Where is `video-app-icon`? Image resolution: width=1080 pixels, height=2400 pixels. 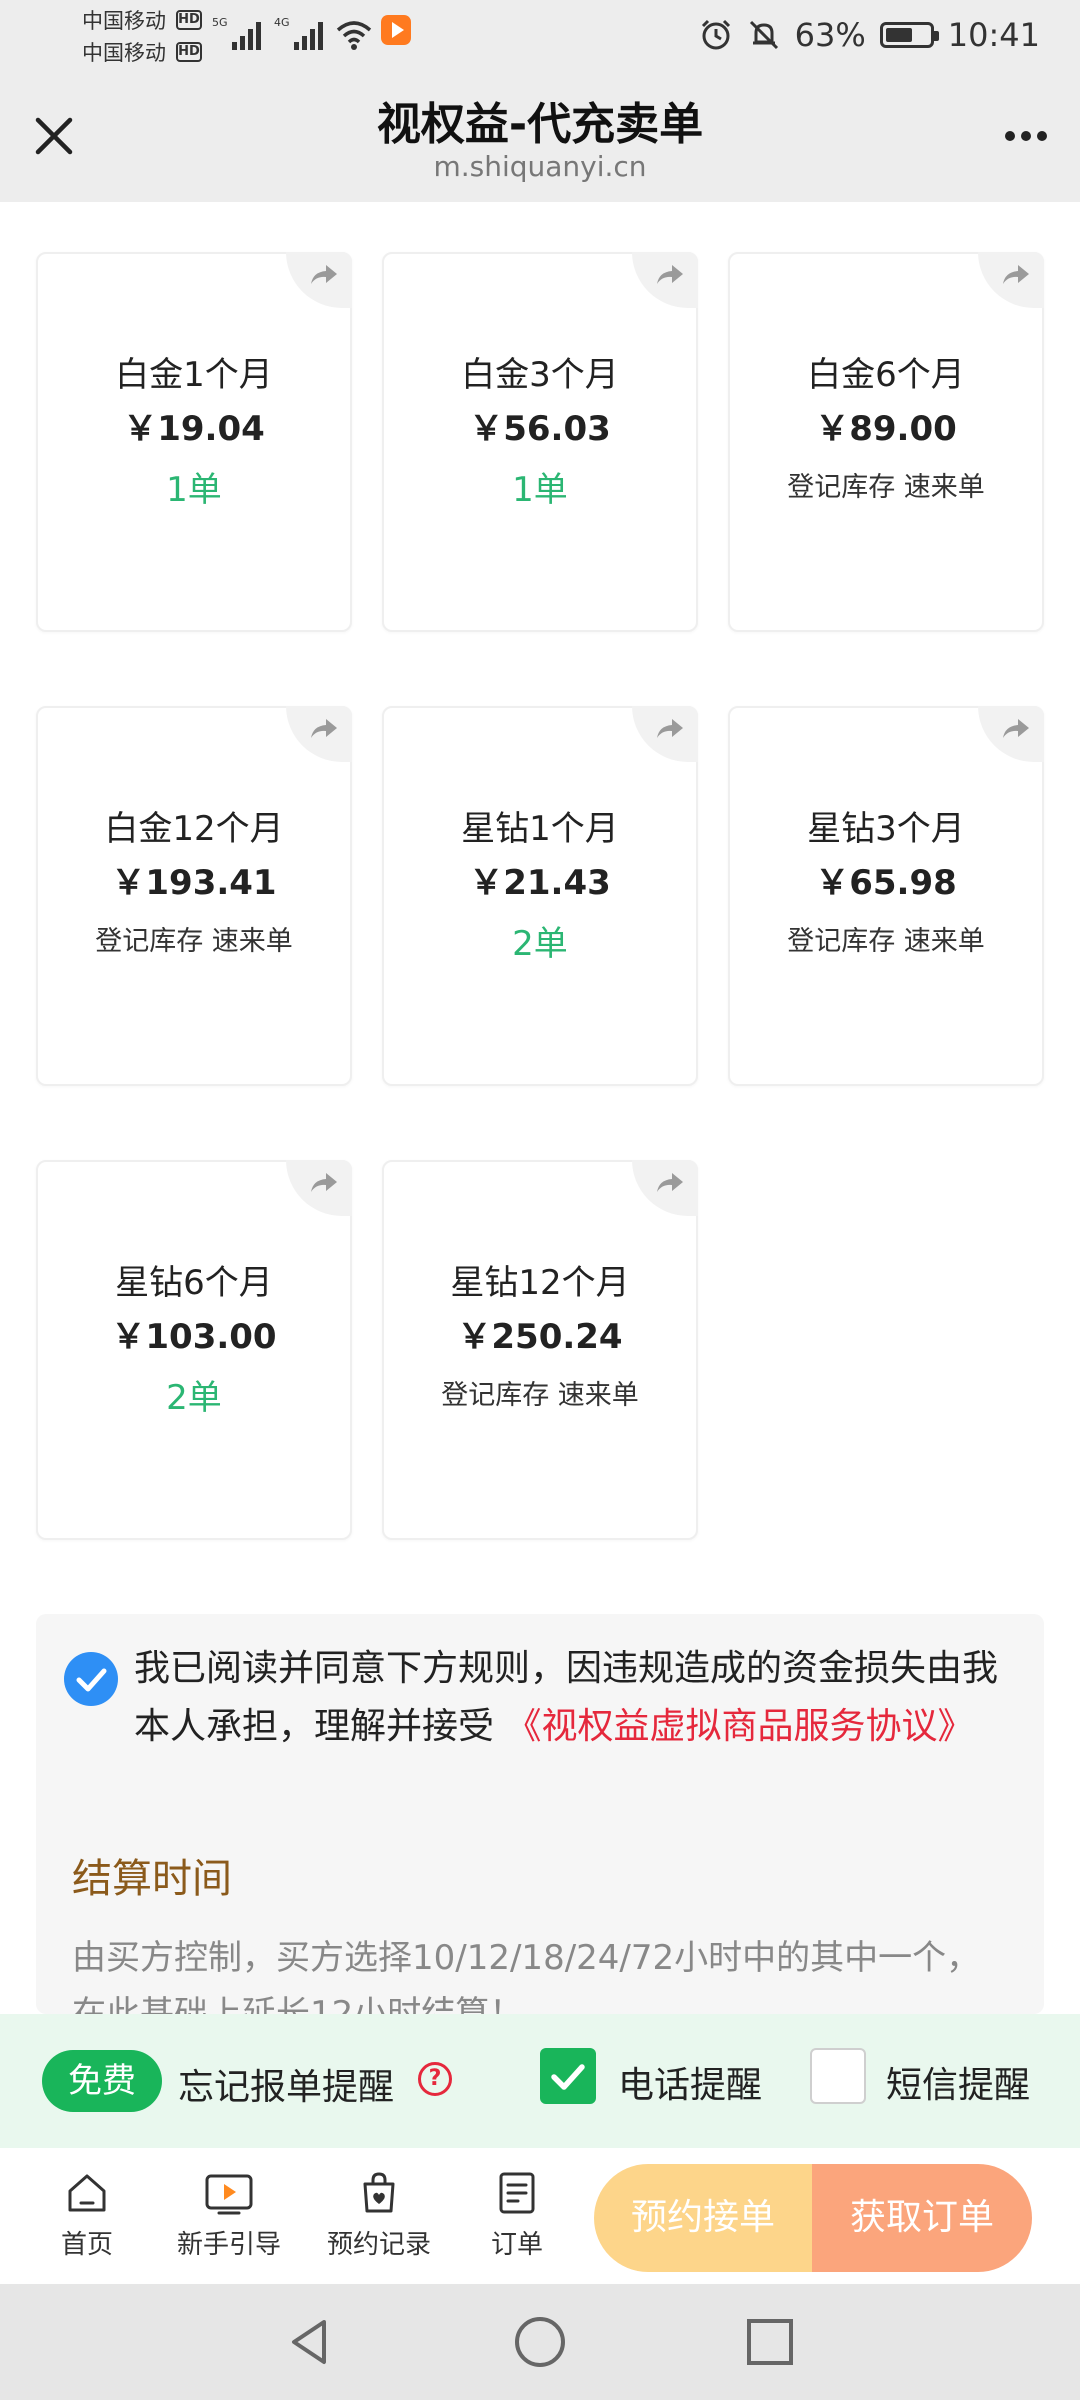 video-app-icon is located at coordinates (396, 30).